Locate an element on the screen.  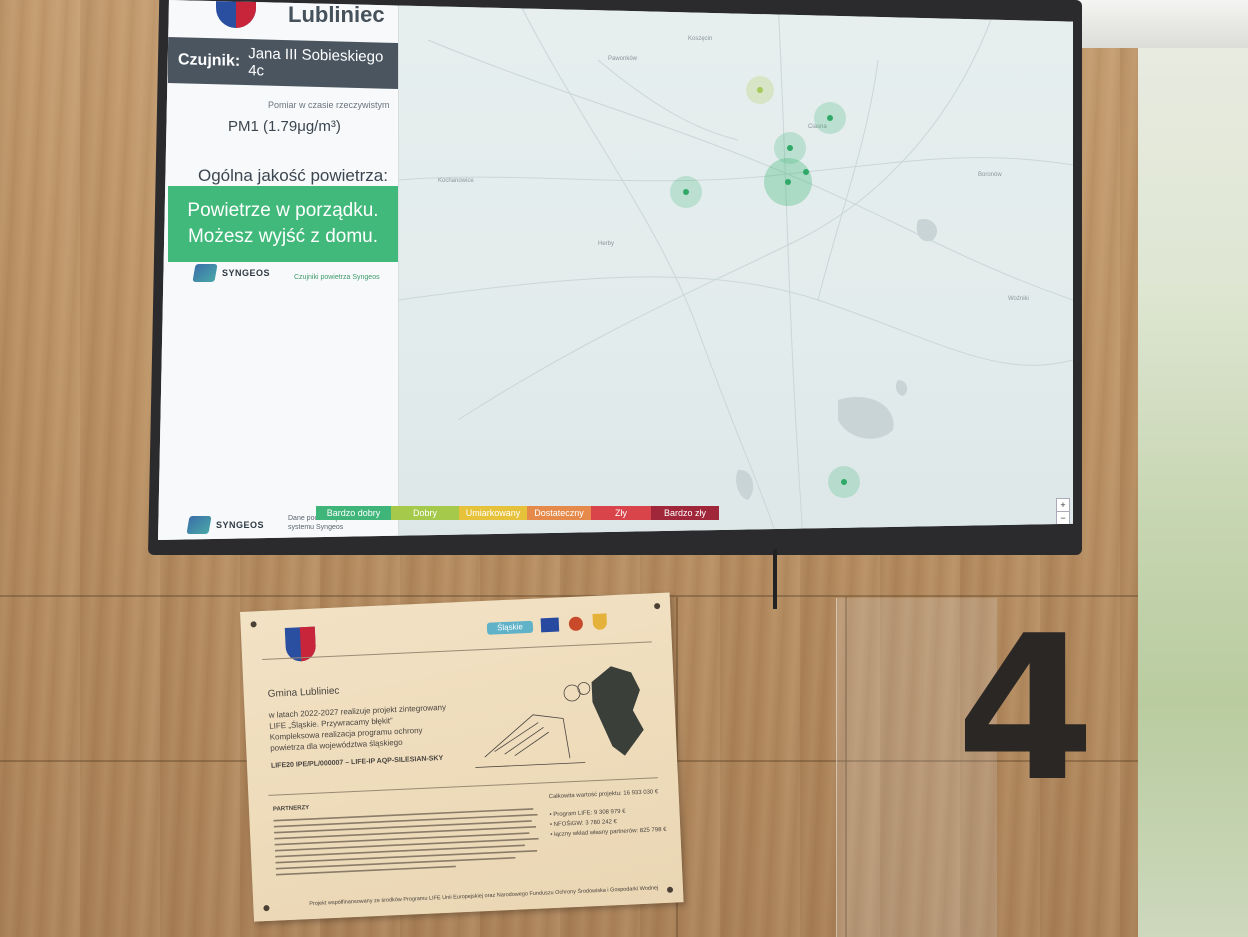
room-number: 4 is located at coordinates (1026, 709).